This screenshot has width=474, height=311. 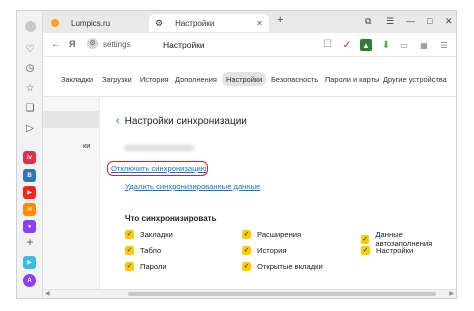 I want to click on checkbox-settings: ✓ Настройки, so click(x=387, y=250).